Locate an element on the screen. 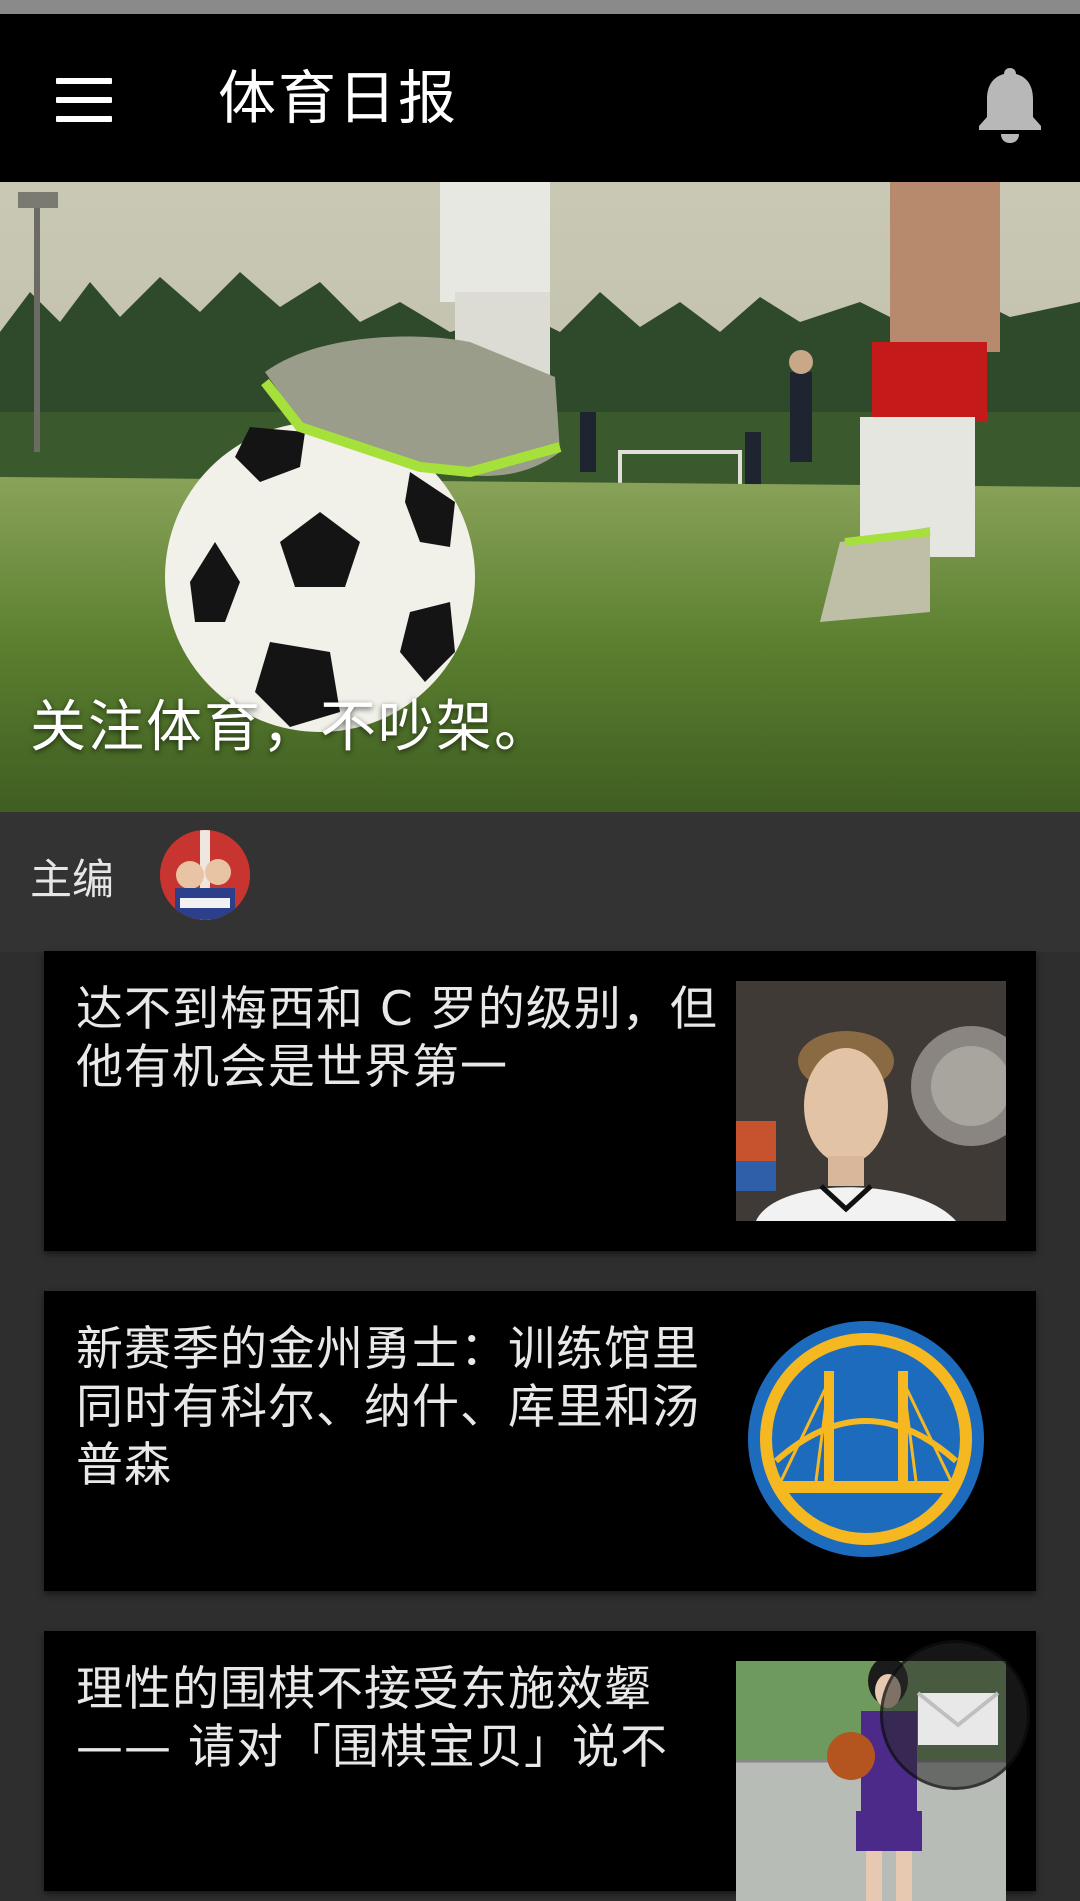 The image size is (1080, 1901). notifications-button is located at coordinates (1010, 104).